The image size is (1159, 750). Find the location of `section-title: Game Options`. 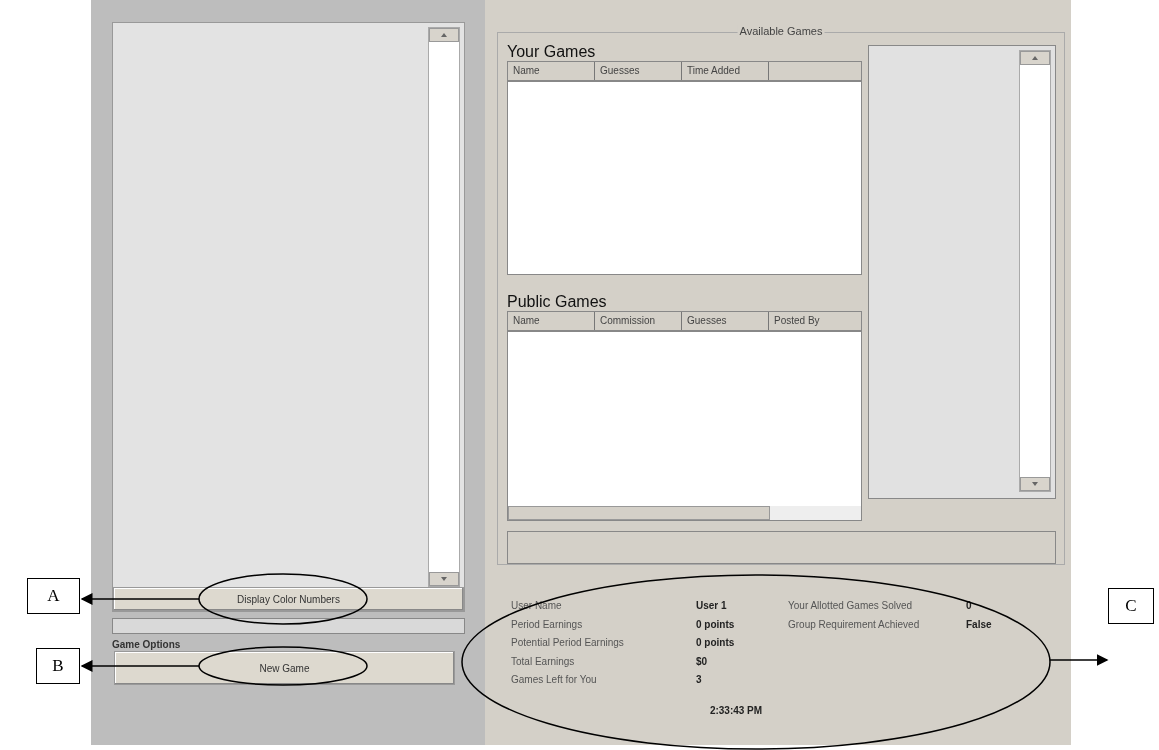

section-title: Game Options is located at coordinates (147, 645).